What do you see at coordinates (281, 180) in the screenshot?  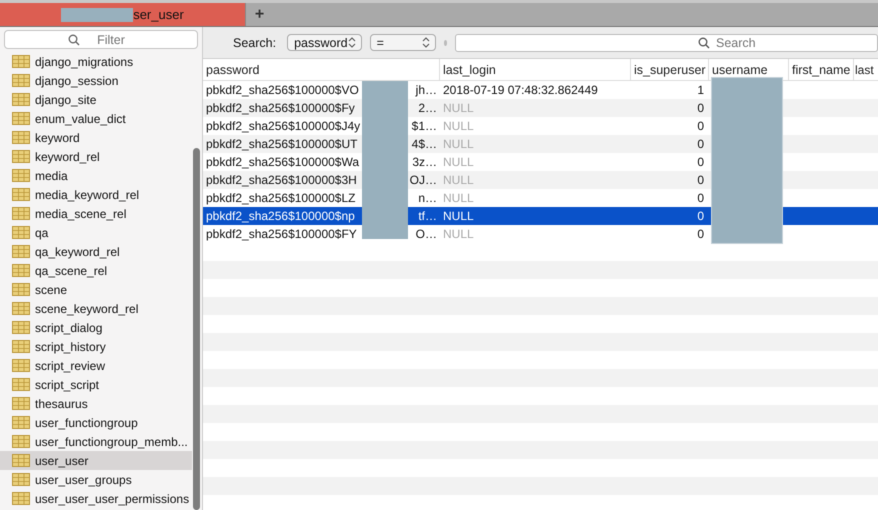 I see `table-cell: pbkdf2_sha256$100000$3H` at bounding box center [281, 180].